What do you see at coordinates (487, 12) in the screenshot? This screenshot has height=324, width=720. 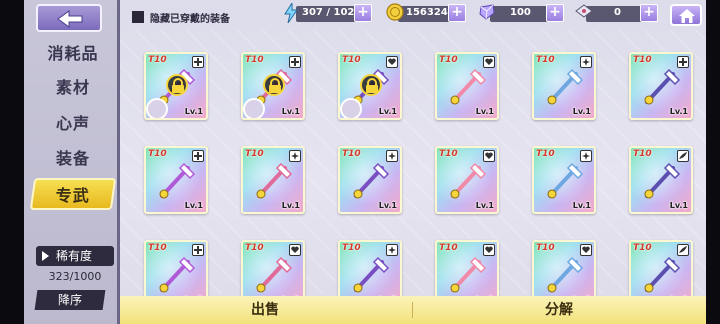 I see `gem-icon` at bounding box center [487, 12].